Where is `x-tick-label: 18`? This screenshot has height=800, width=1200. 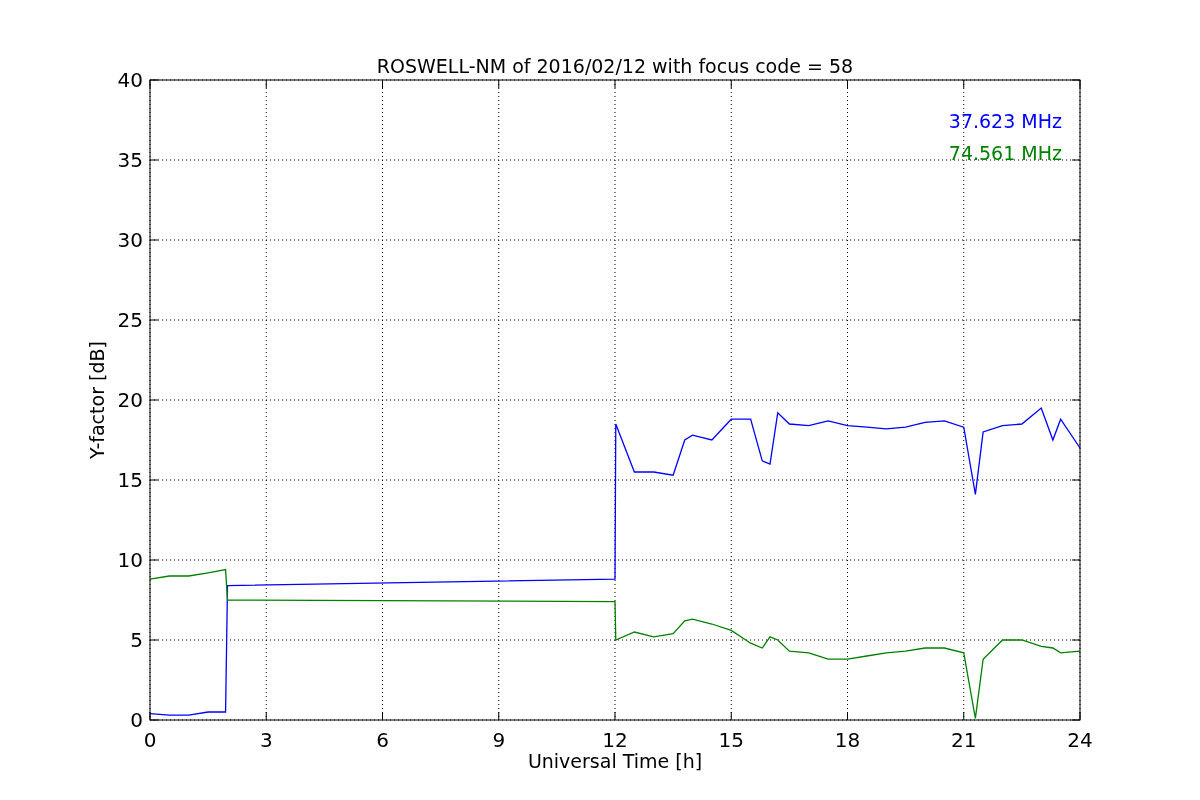 x-tick-label: 18 is located at coordinates (847, 740).